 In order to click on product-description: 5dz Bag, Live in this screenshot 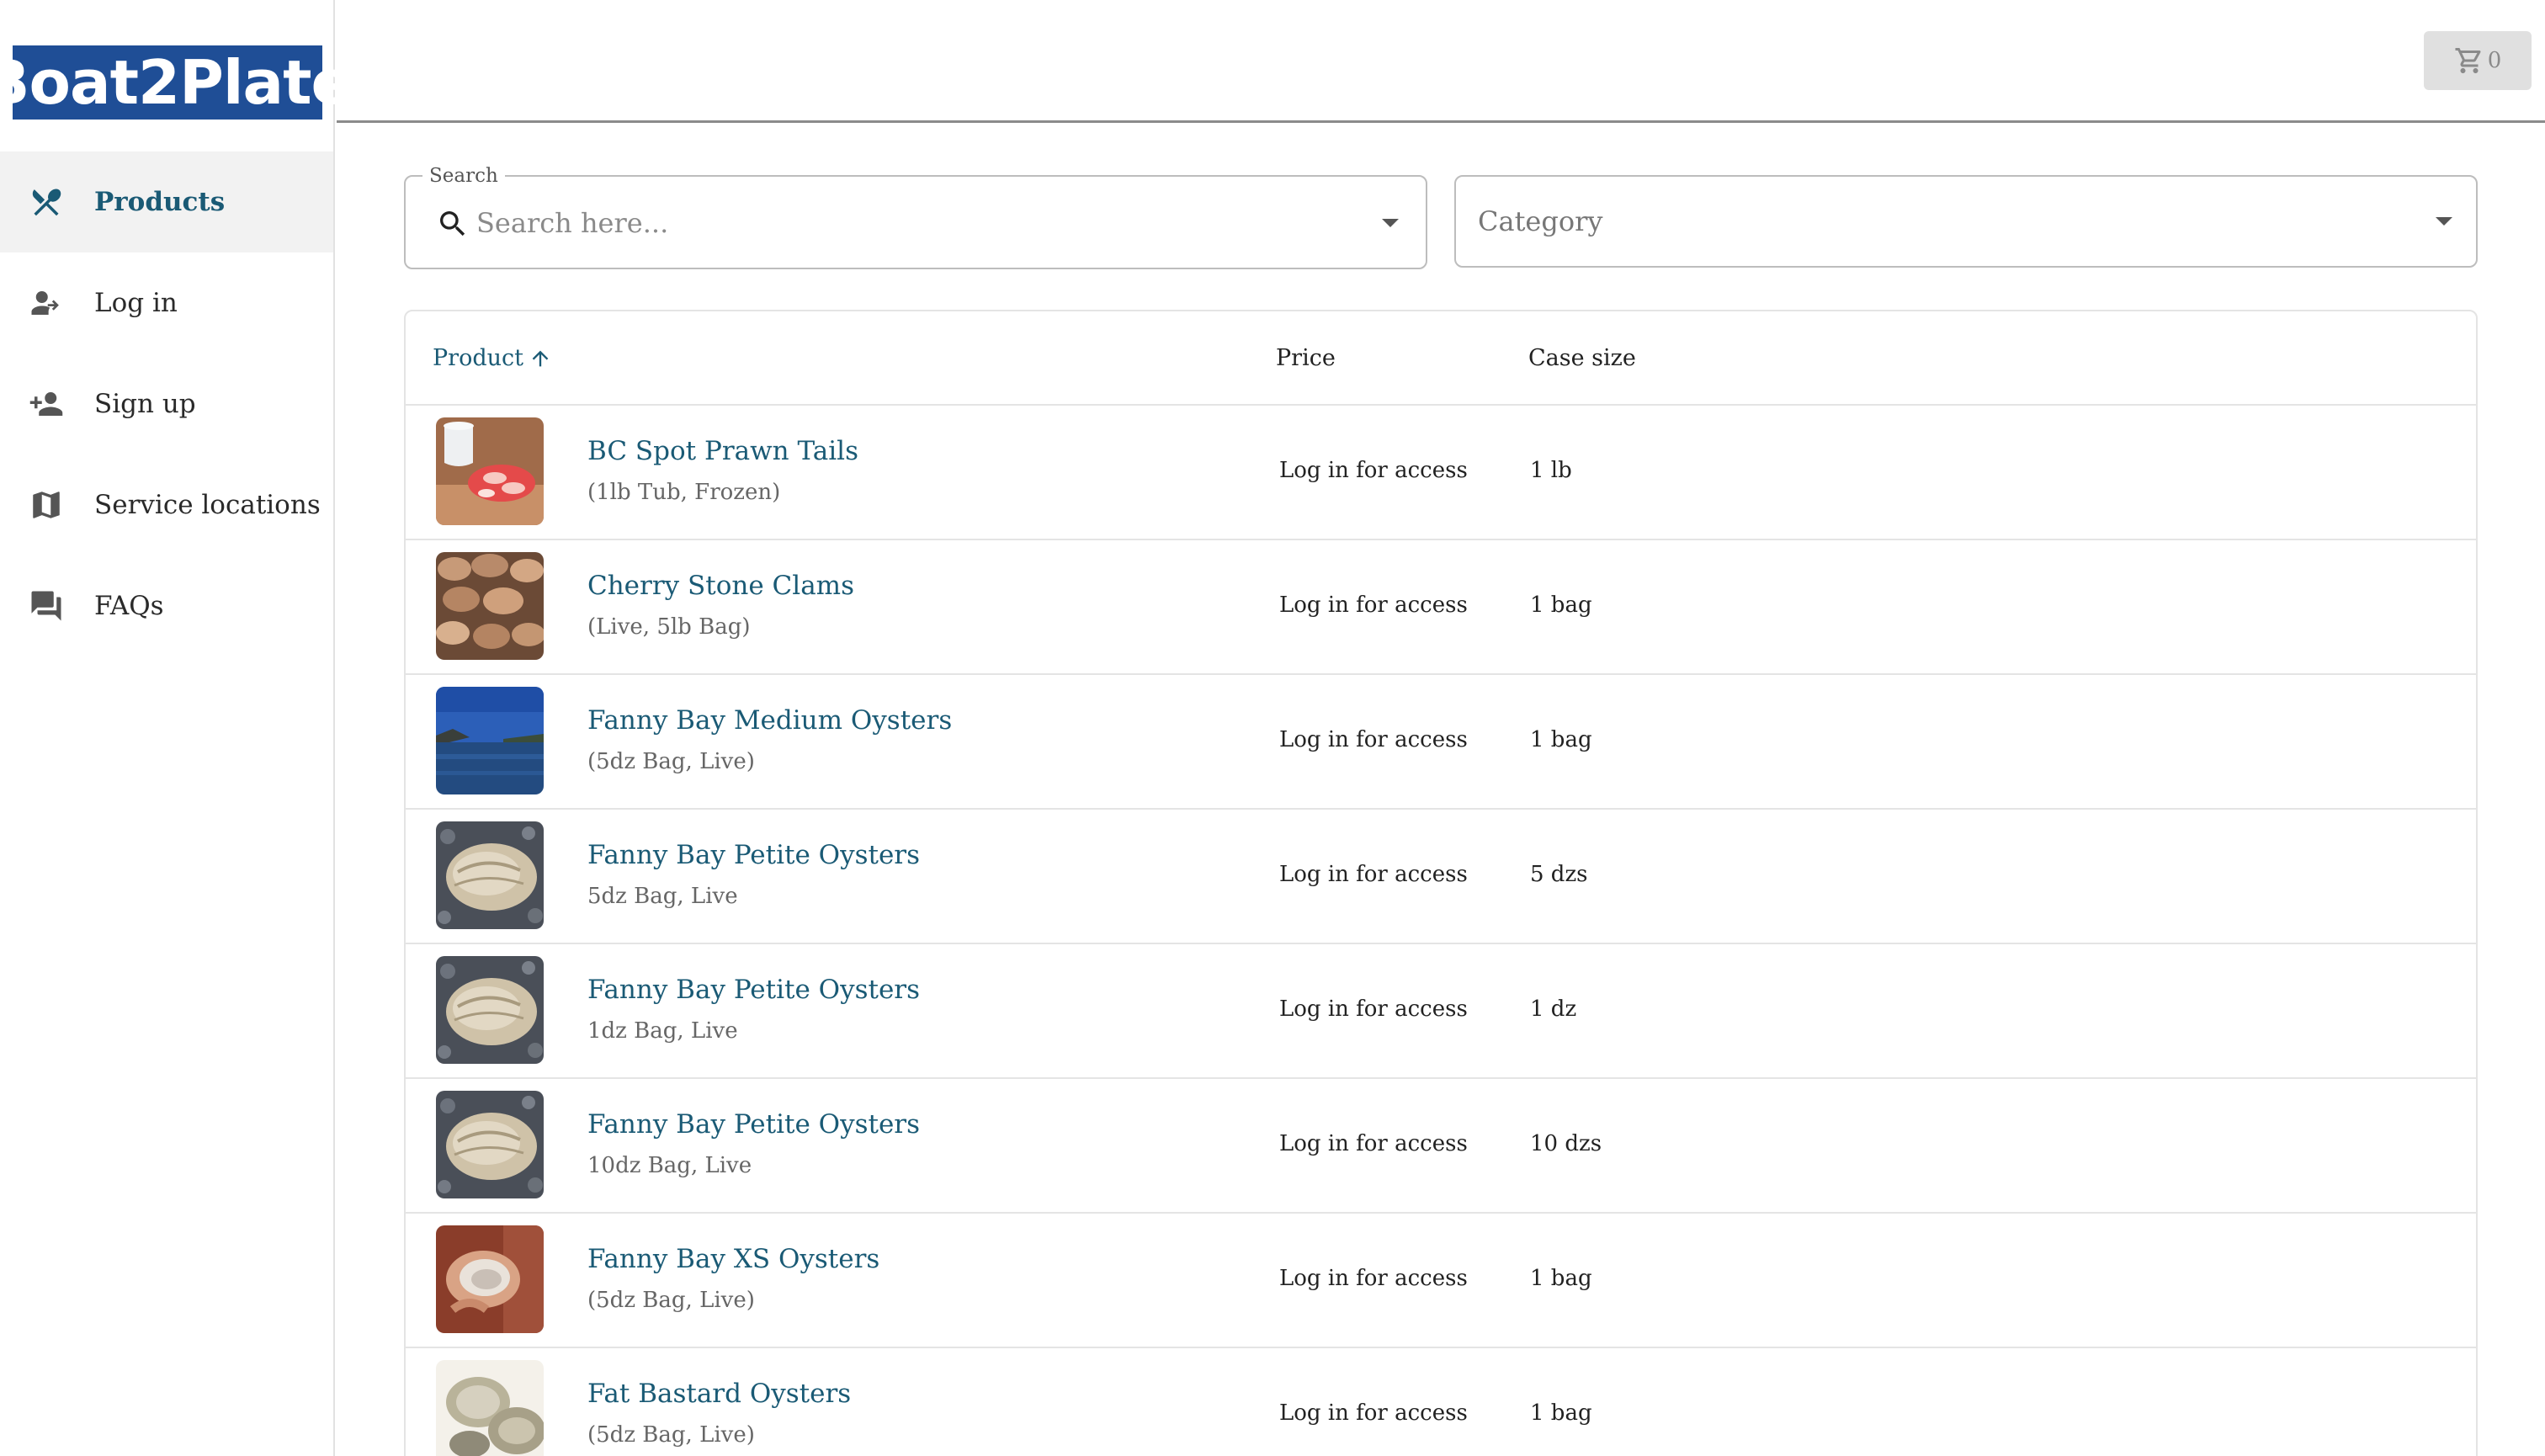, I will do `click(662, 896)`.